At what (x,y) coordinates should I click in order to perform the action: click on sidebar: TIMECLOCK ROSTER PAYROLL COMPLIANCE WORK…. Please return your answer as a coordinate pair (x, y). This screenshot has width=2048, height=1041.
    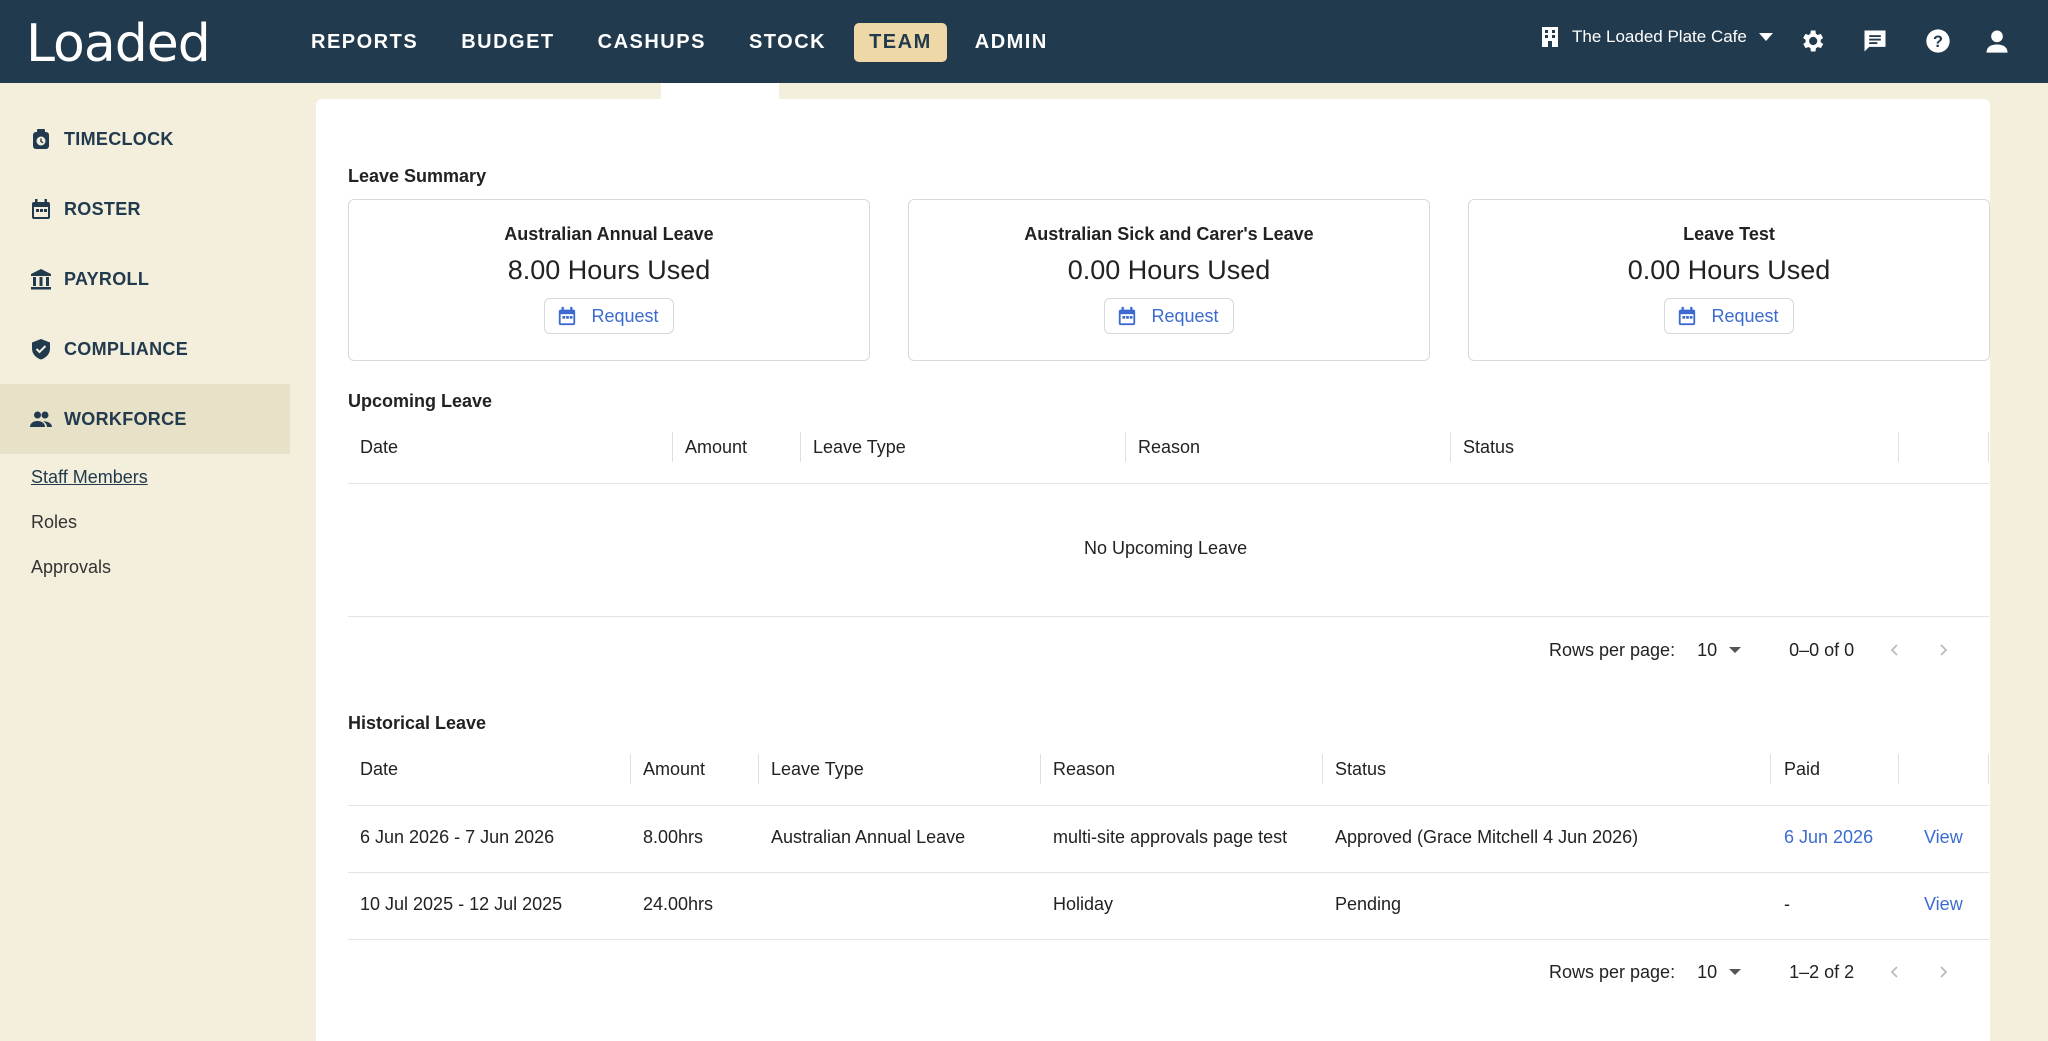
    Looking at the image, I should click on (145, 562).